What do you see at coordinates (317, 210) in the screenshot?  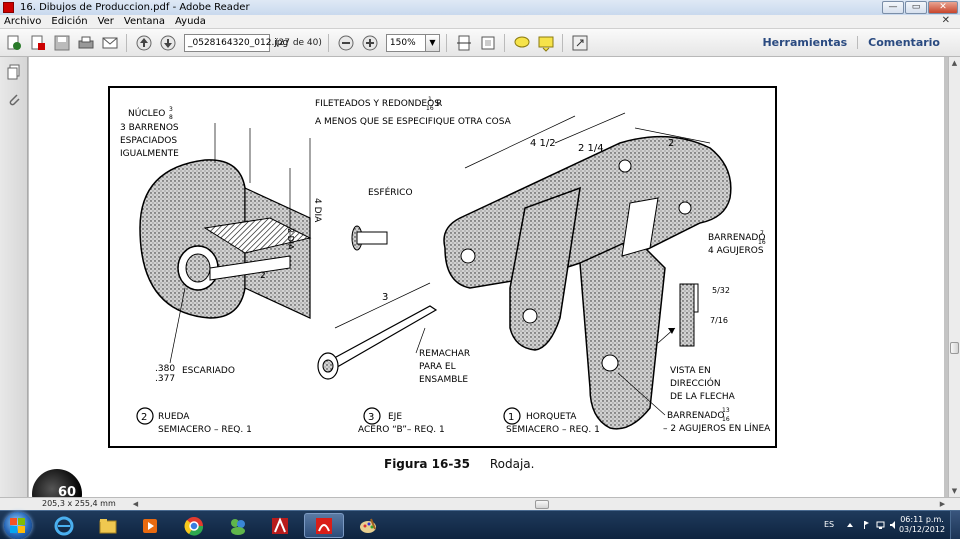 I see `wheel-dim-4dia: 4 DIA` at bounding box center [317, 210].